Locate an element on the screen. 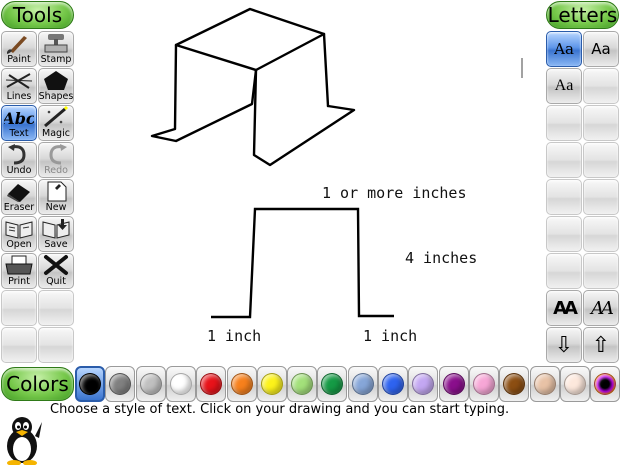 The height and width of the screenshot is (465, 620). tool-text-button: AbcText is located at coordinates (19, 123).